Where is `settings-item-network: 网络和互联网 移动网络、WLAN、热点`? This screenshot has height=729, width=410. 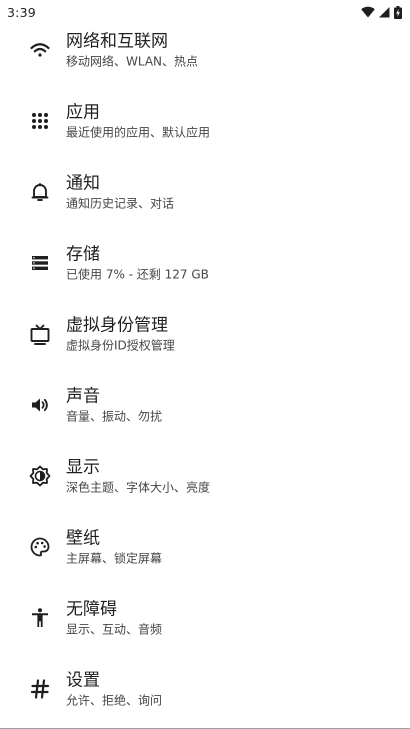
settings-item-network: 网络和互联网 移动网络、WLAN、热点 is located at coordinates (205, 49).